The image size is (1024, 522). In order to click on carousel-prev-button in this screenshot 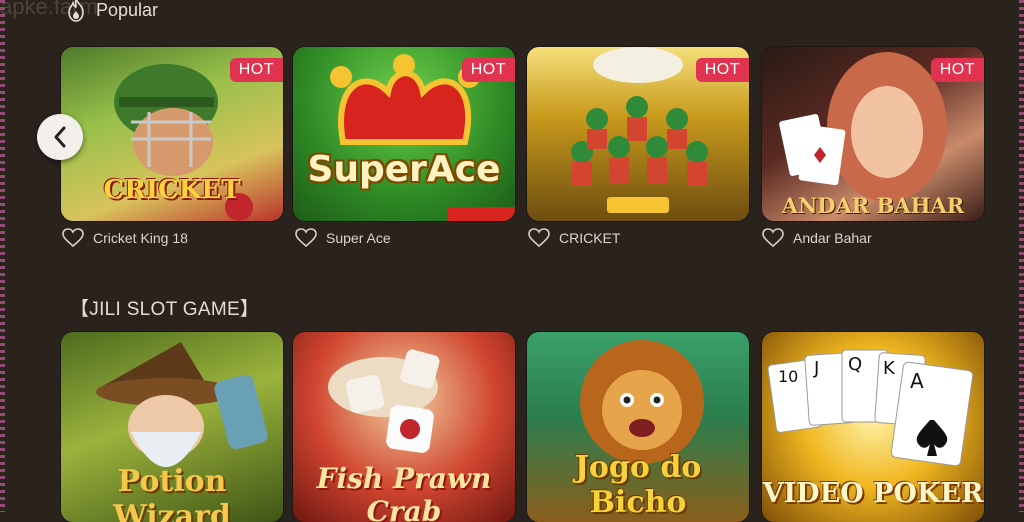, I will do `click(60, 137)`.